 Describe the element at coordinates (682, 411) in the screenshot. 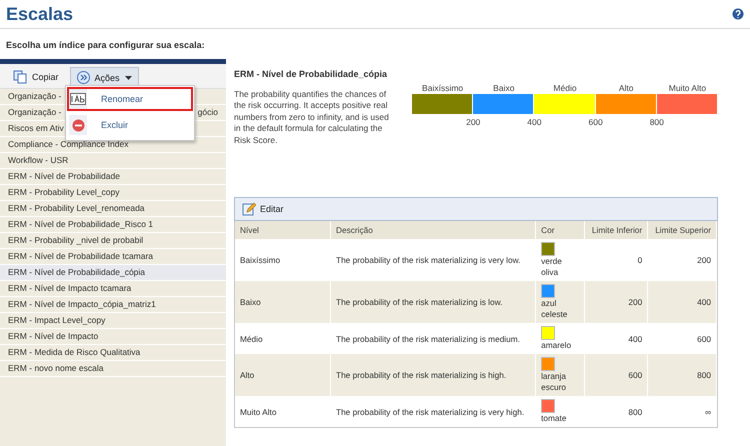

I see `table-cell: ∞` at that location.